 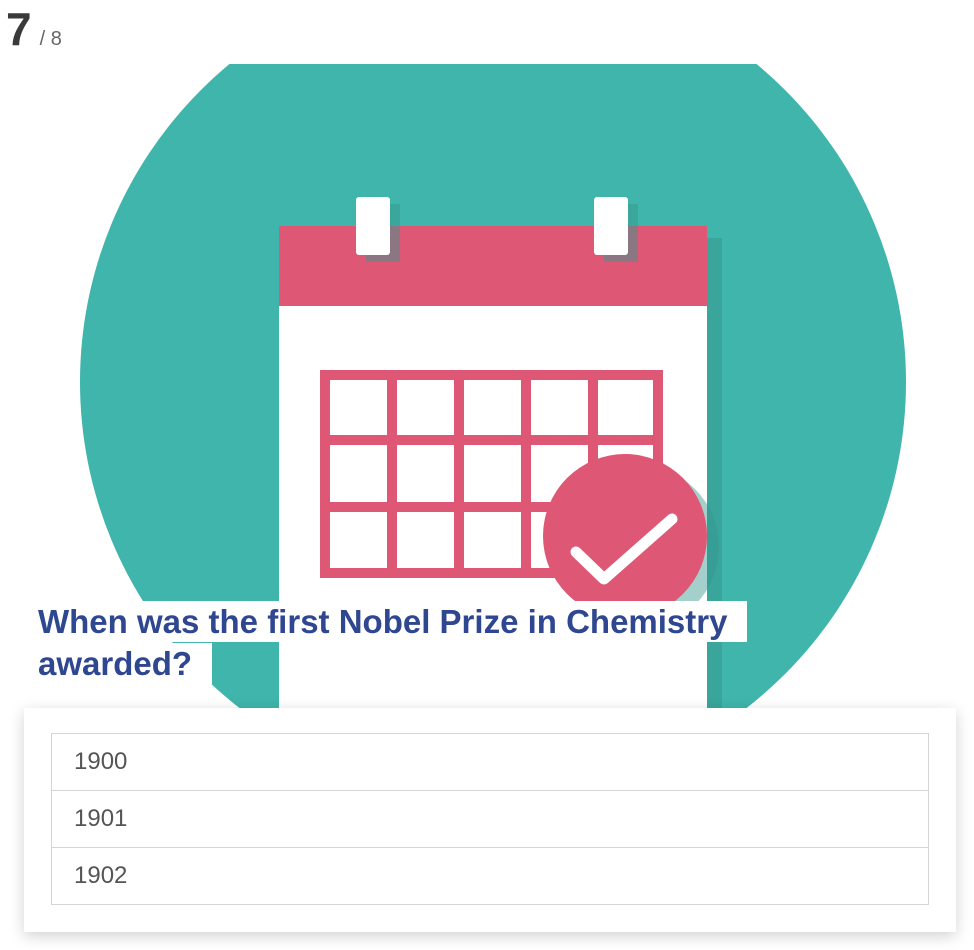 I want to click on calendar-ring-left, so click(x=373, y=226).